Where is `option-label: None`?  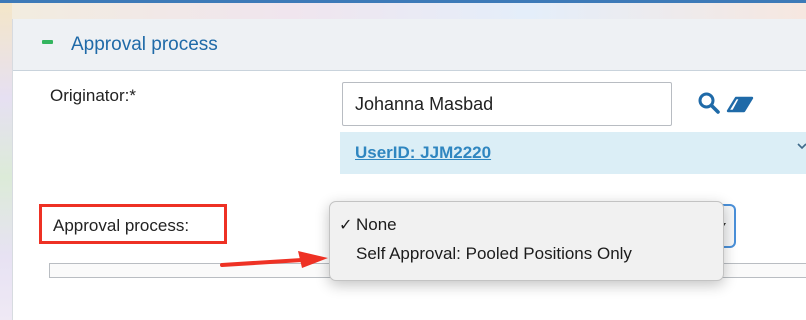 option-label: None is located at coordinates (376, 224).